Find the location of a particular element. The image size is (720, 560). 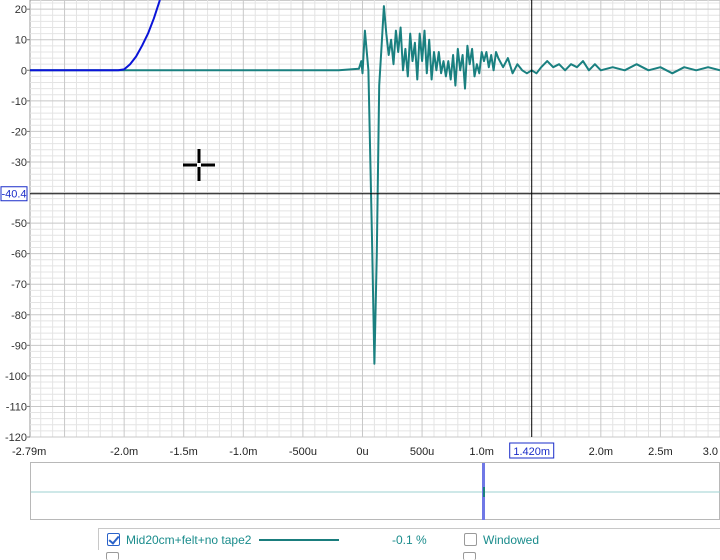

legend-second-checkbox is located at coordinates (112, 556).